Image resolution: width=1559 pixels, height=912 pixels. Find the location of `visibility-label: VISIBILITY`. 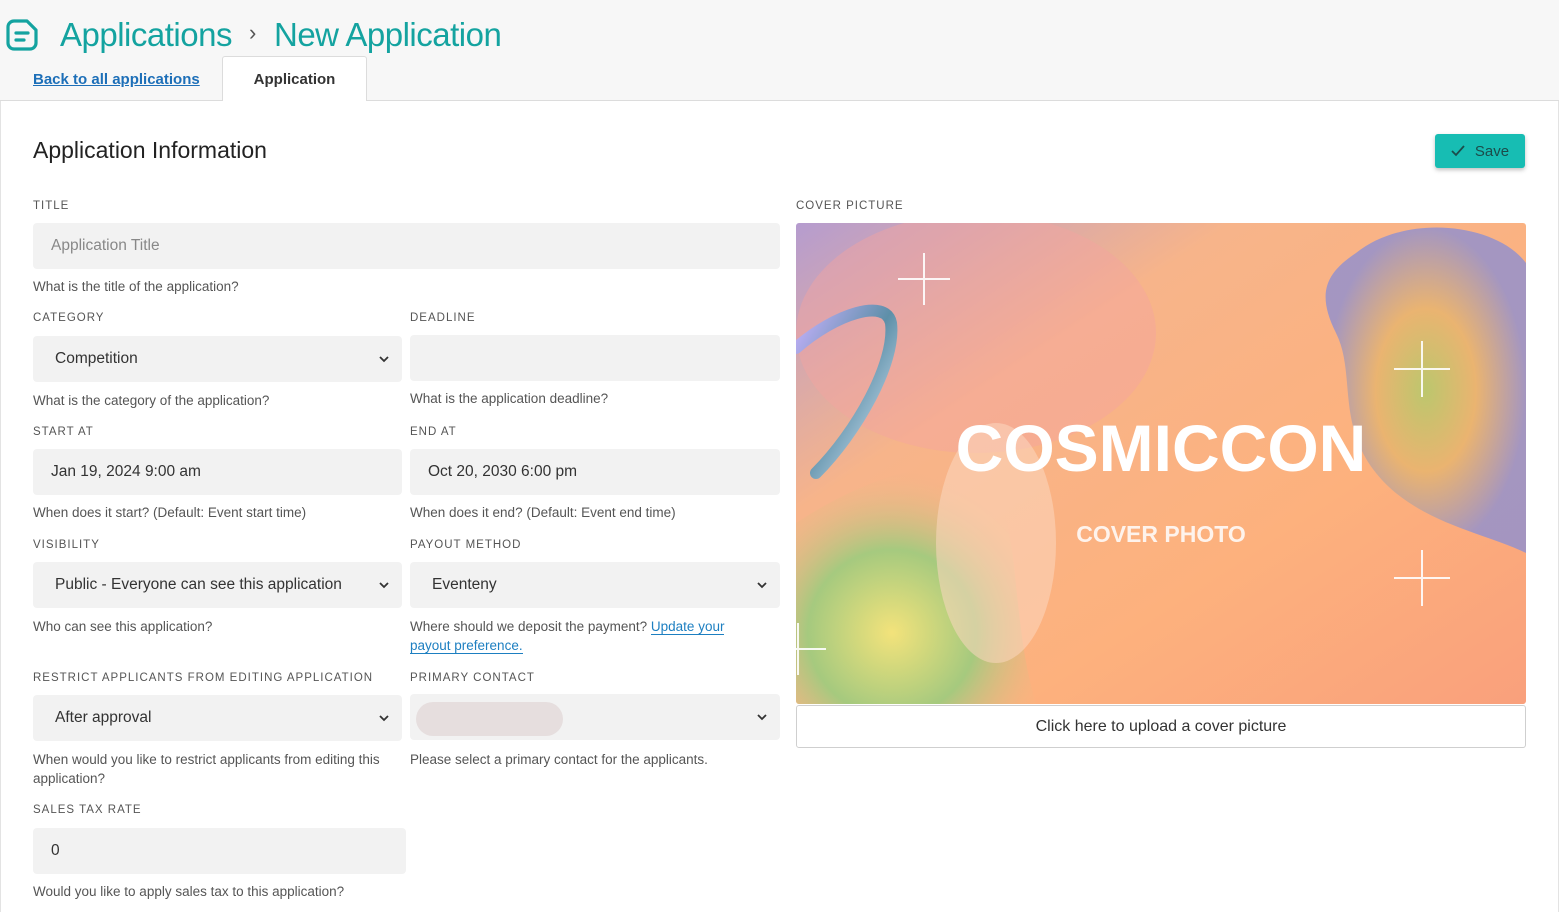

visibility-label: VISIBILITY is located at coordinates (66, 545).